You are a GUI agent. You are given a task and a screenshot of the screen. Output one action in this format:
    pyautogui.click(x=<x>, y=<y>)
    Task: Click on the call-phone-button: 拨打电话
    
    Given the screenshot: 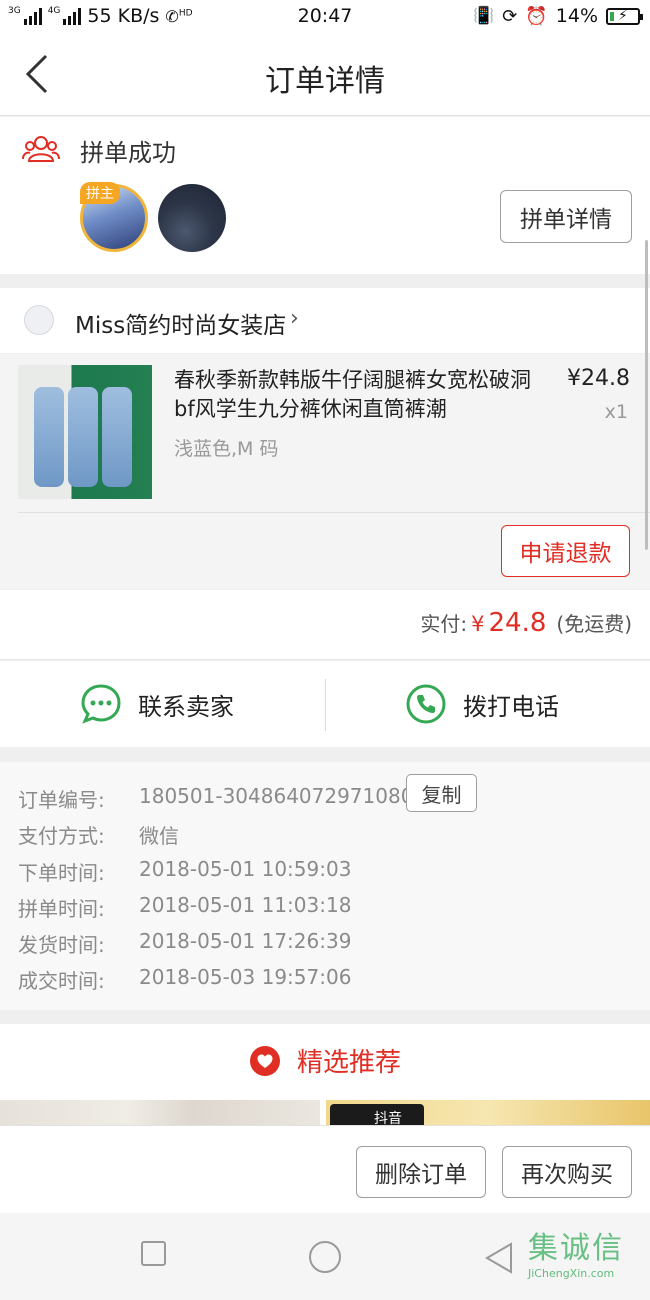 What is the action you would take?
    pyautogui.click(x=482, y=704)
    